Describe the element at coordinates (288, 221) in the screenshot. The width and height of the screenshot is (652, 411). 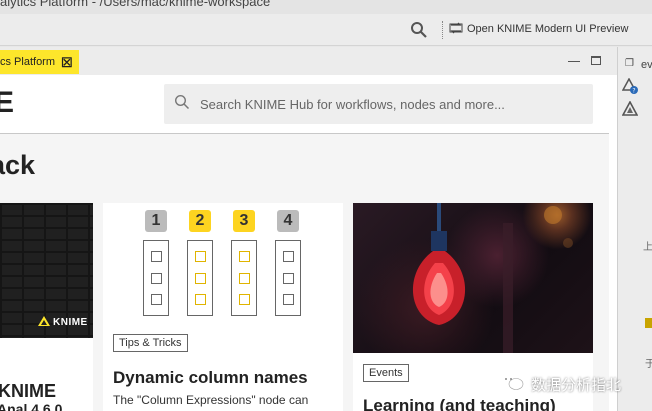
I see `column-number-badge: 4` at that location.